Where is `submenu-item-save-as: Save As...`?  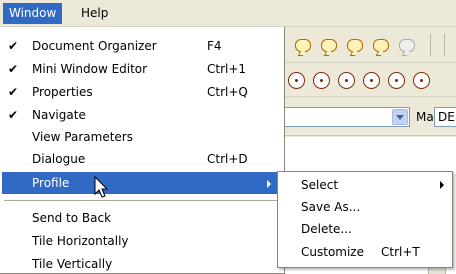 submenu-item-save-as: Save As... is located at coordinates (365, 207).